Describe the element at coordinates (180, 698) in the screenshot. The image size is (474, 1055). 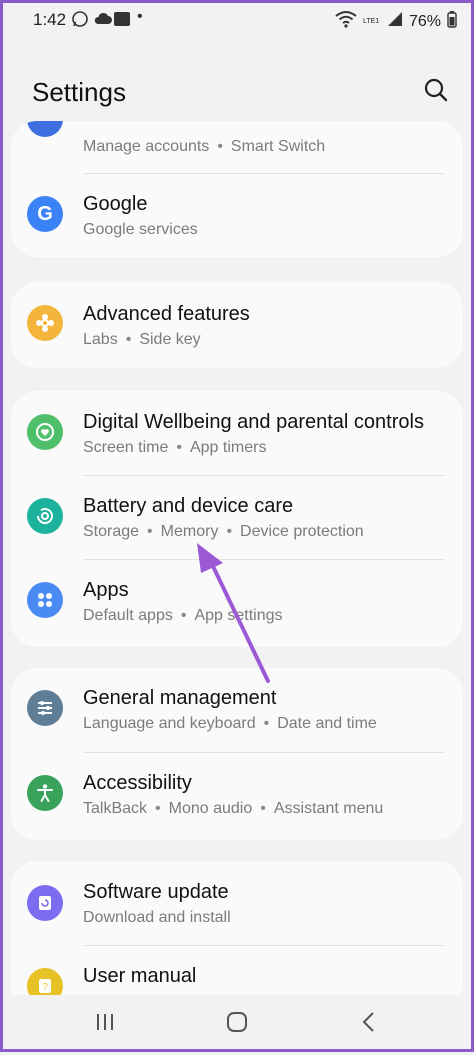
I see `general-management-title: General management` at that location.